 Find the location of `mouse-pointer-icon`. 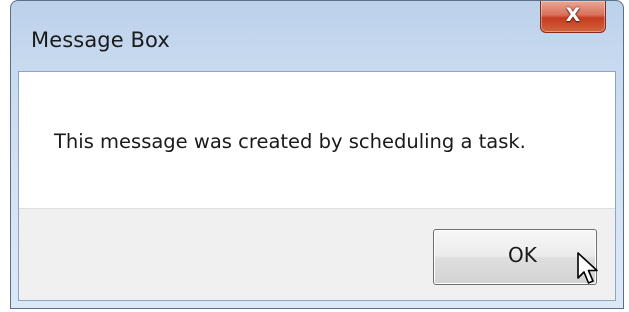

mouse-pointer-icon is located at coordinates (587, 268).